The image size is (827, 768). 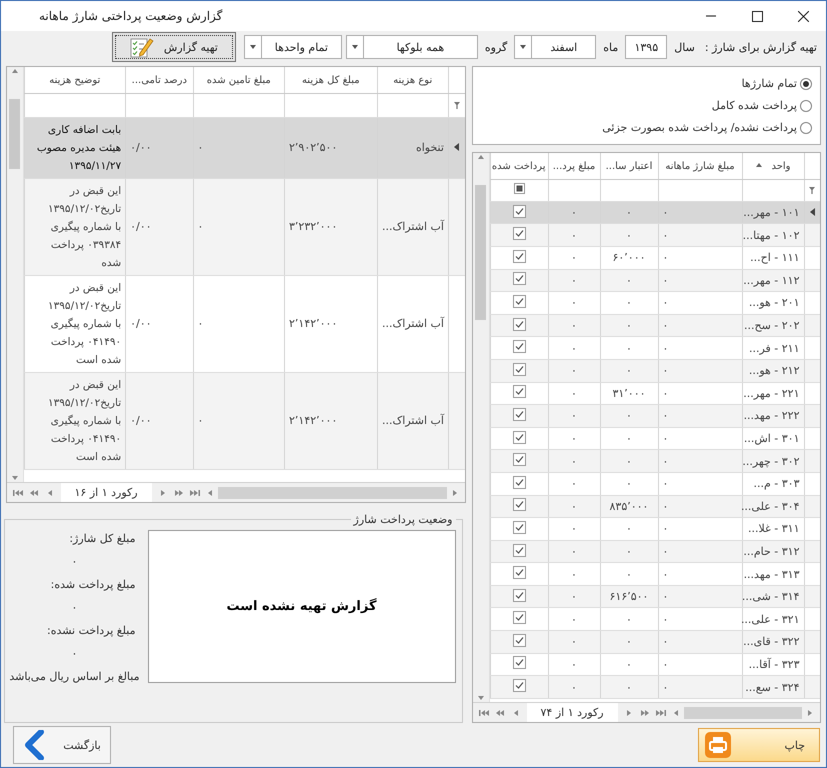 I want to click on group-dropdown: همه بلوکها, so click(x=412, y=47).